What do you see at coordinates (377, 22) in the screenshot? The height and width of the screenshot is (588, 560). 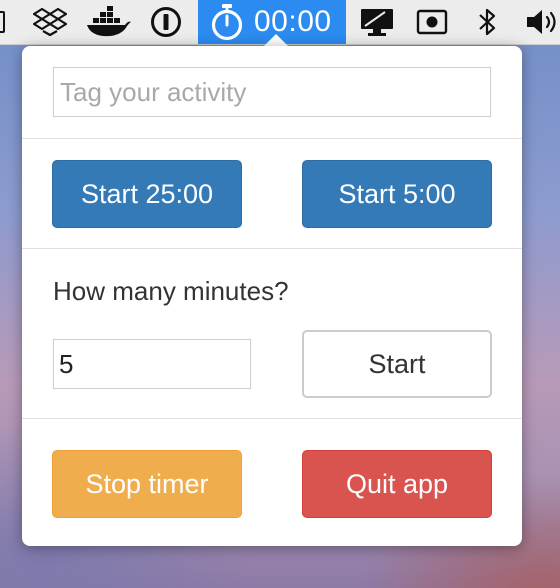 I see `display-icon` at bounding box center [377, 22].